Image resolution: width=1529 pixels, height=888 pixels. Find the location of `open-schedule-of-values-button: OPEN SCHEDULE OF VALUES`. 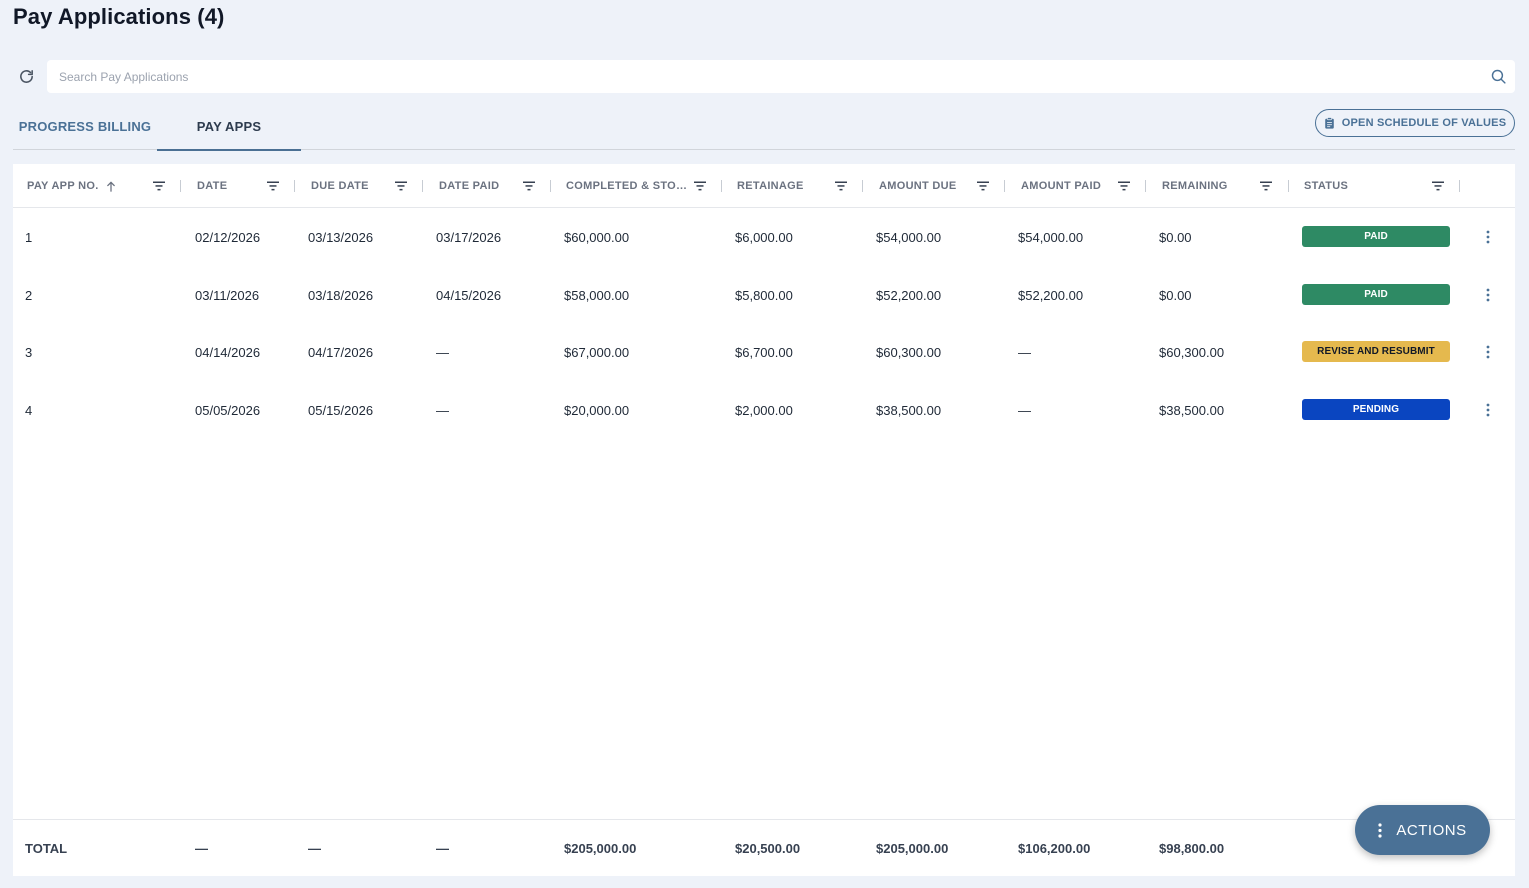

open-schedule-of-values-button: OPEN SCHEDULE OF VALUES is located at coordinates (1415, 123).